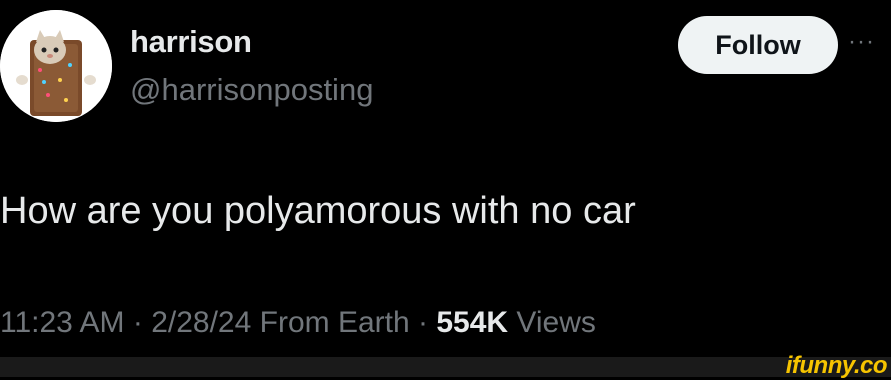 This screenshot has width=891, height=380. What do you see at coordinates (251, 90) in the screenshot?
I see `author-handle: @harrisonposting` at bounding box center [251, 90].